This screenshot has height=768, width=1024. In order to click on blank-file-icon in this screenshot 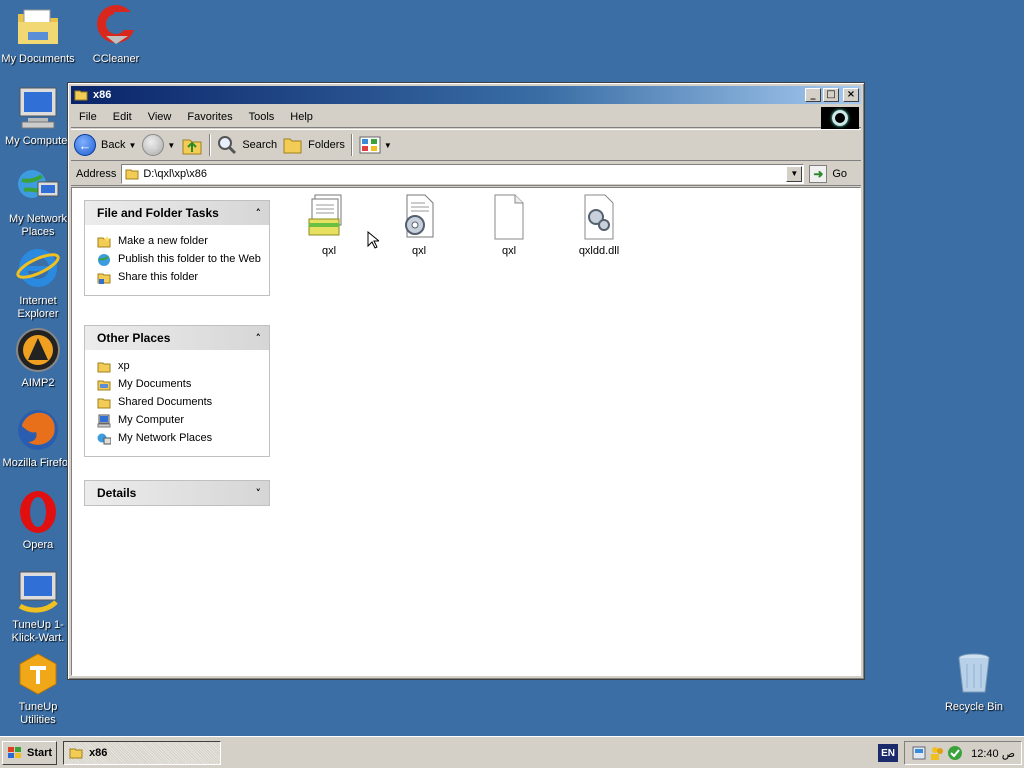, I will do `click(509, 217)`.